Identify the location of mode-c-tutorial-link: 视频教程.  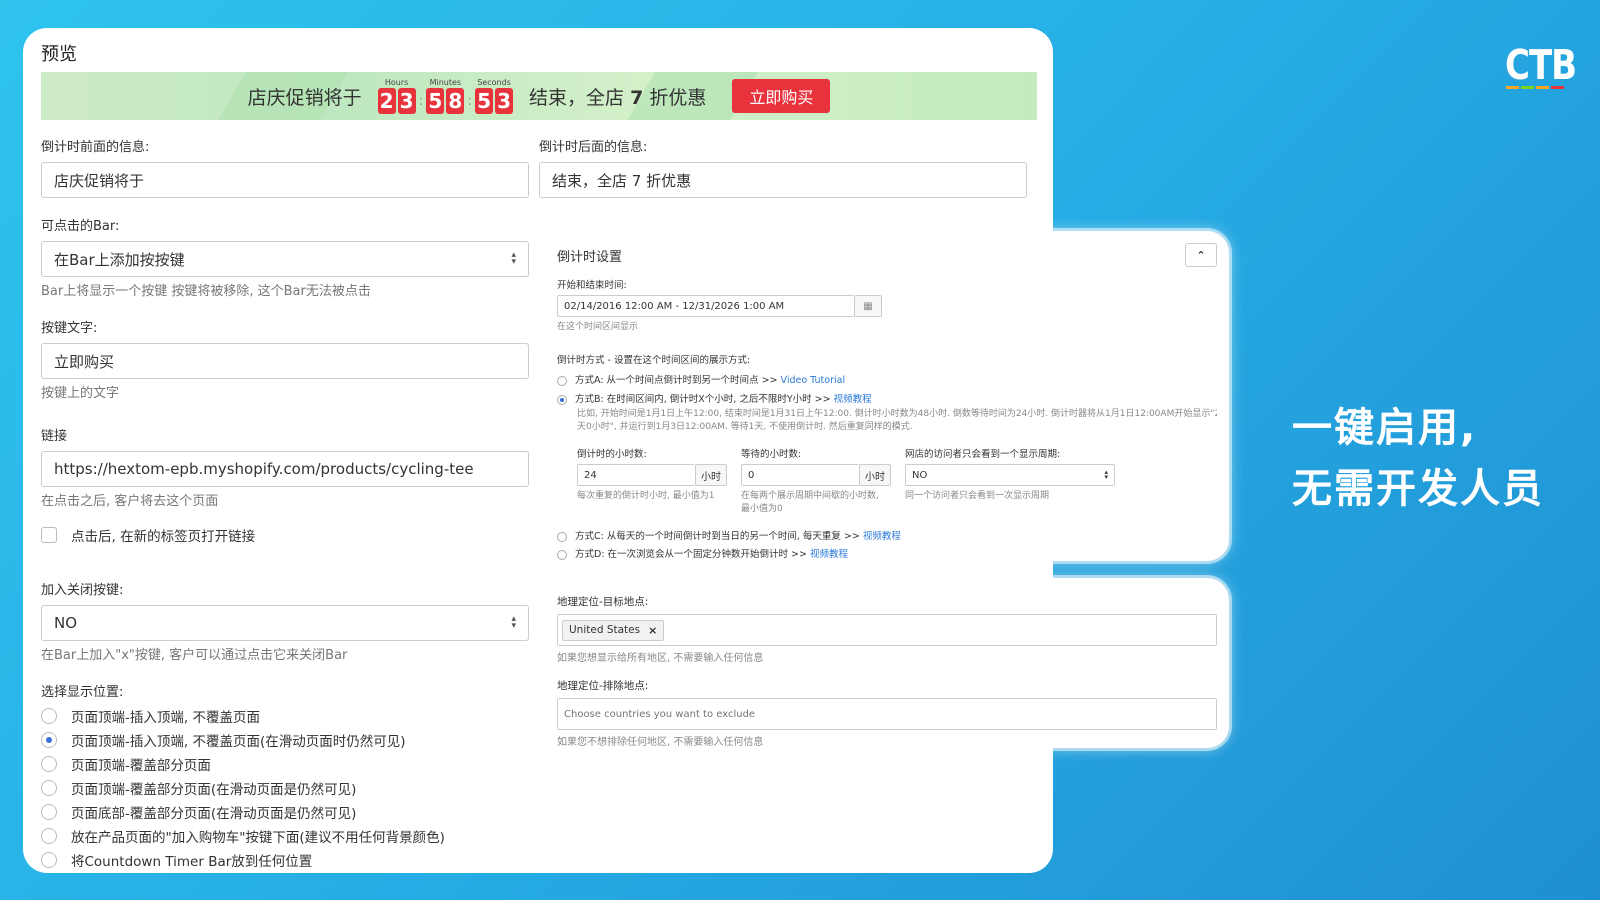
(882, 536).